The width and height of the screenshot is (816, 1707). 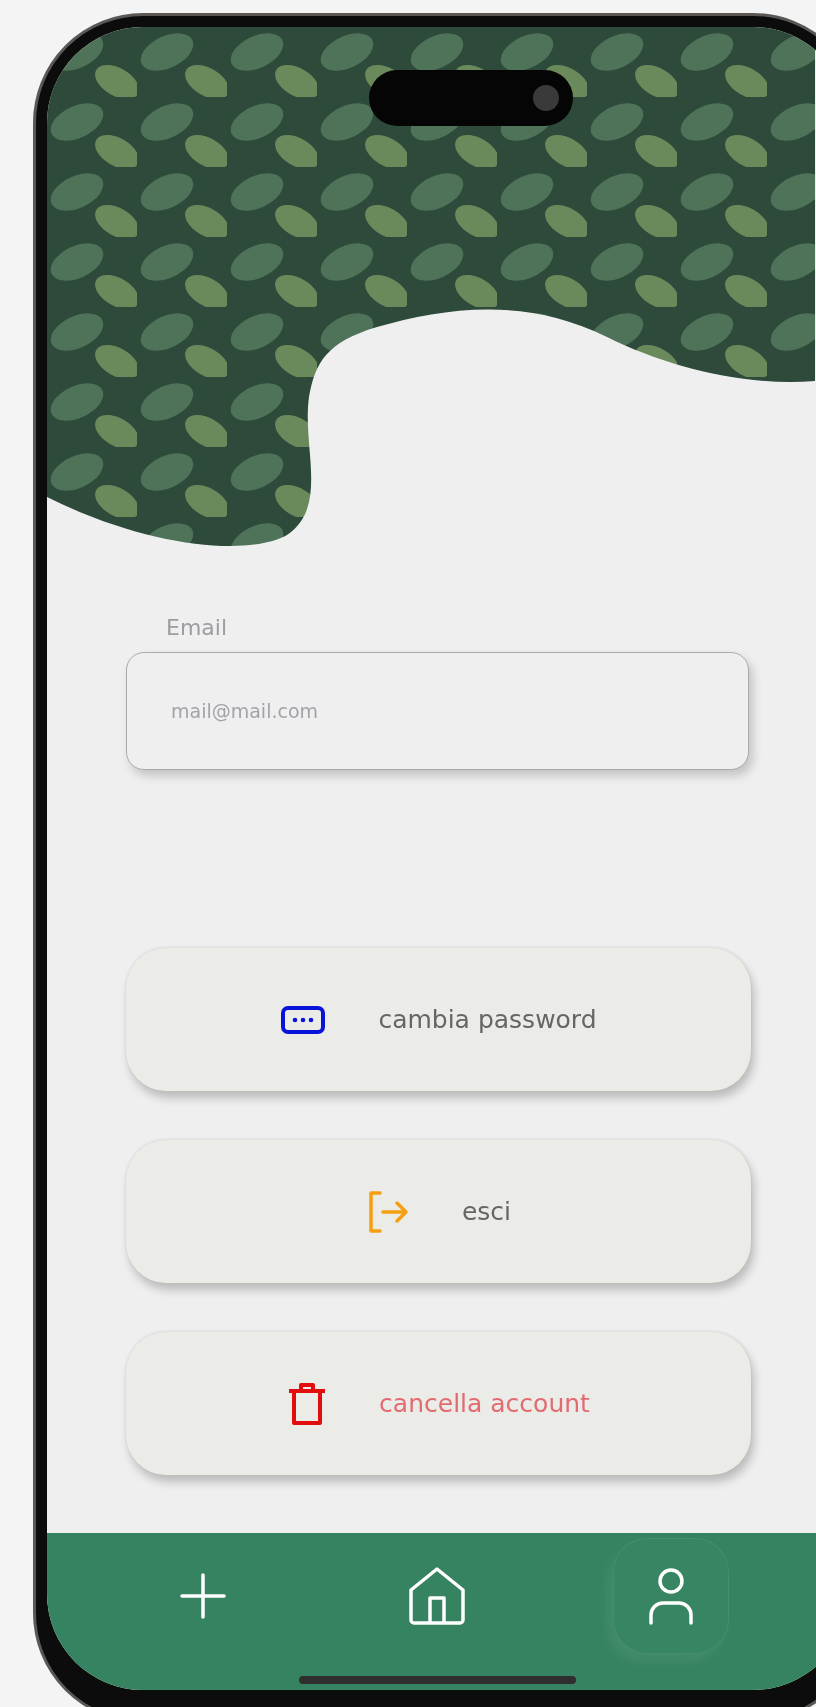 I want to click on logout-button: esci, so click(x=438, y=1211).